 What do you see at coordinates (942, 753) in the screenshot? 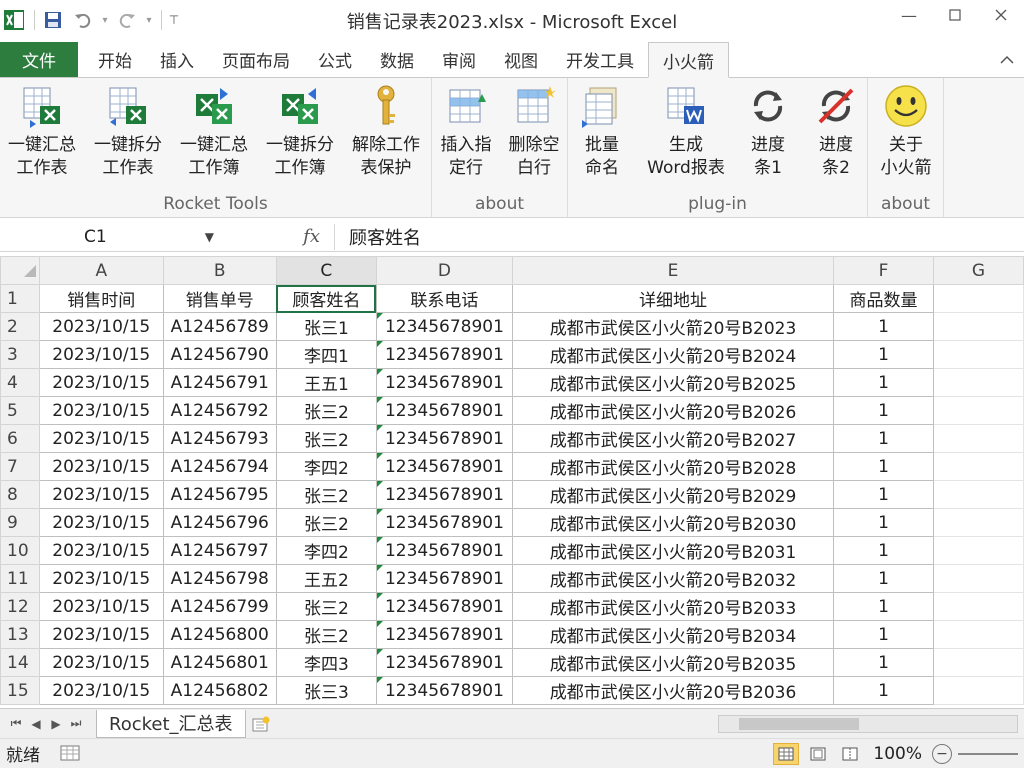
I see `zoom-out-button: −` at bounding box center [942, 753].